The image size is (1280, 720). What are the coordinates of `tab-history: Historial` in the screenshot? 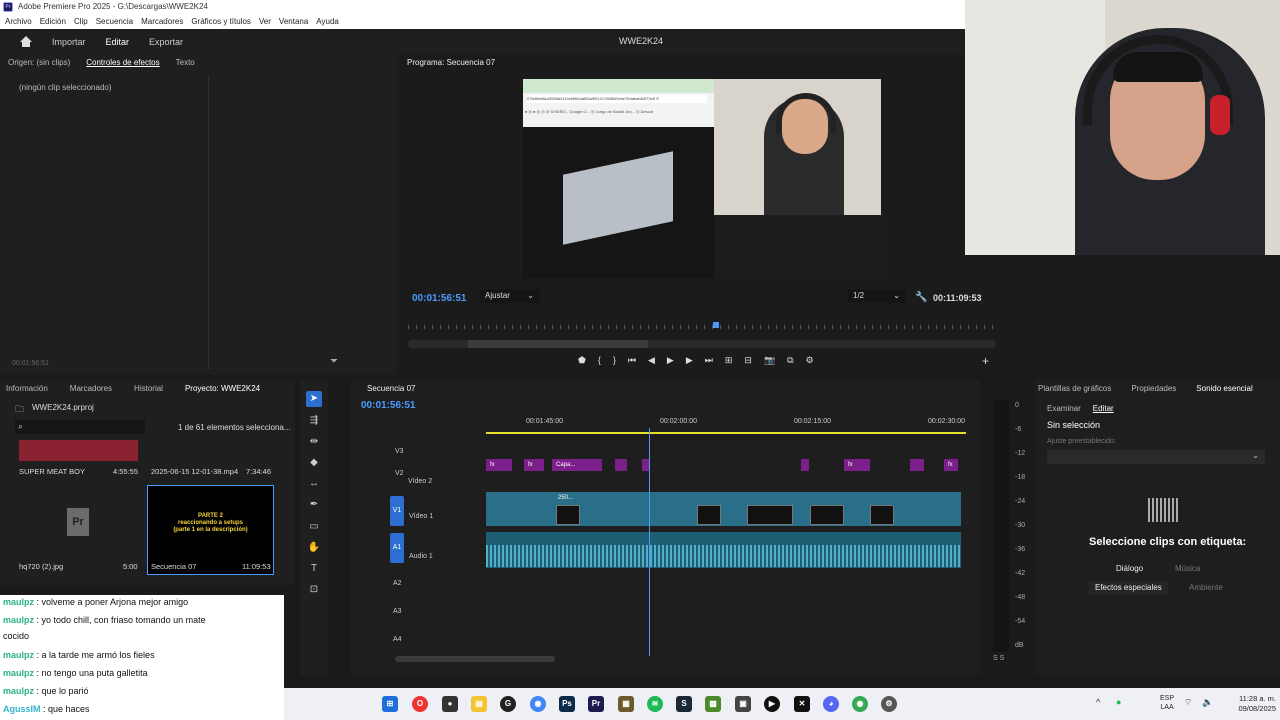 It's located at (148, 388).